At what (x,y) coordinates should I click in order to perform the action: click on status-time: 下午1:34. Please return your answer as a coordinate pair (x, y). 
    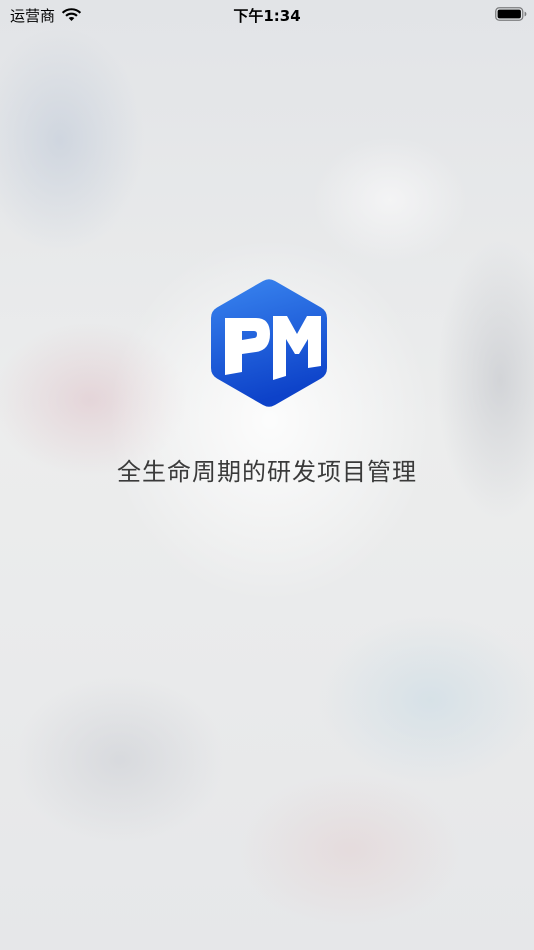
    Looking at the image, I should click on (267, 16).